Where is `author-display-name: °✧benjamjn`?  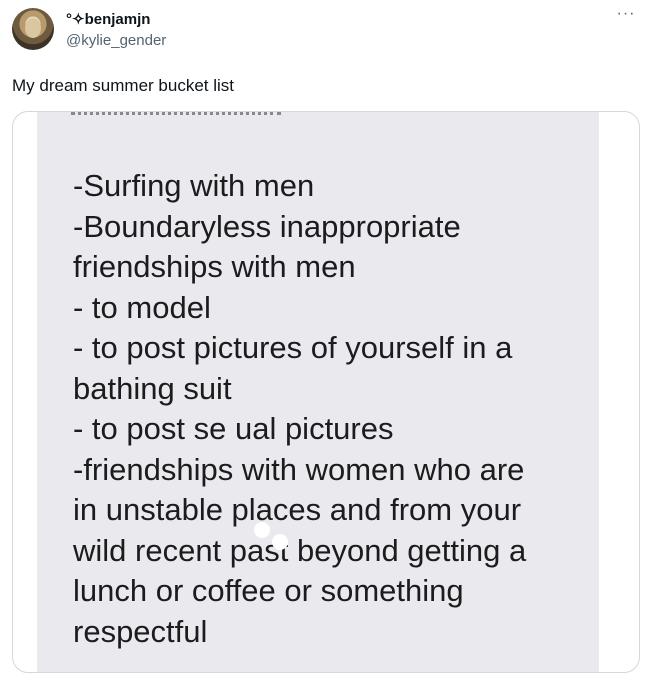
author-display-name: °✧benjamjn is located at coordinates (108, 19).